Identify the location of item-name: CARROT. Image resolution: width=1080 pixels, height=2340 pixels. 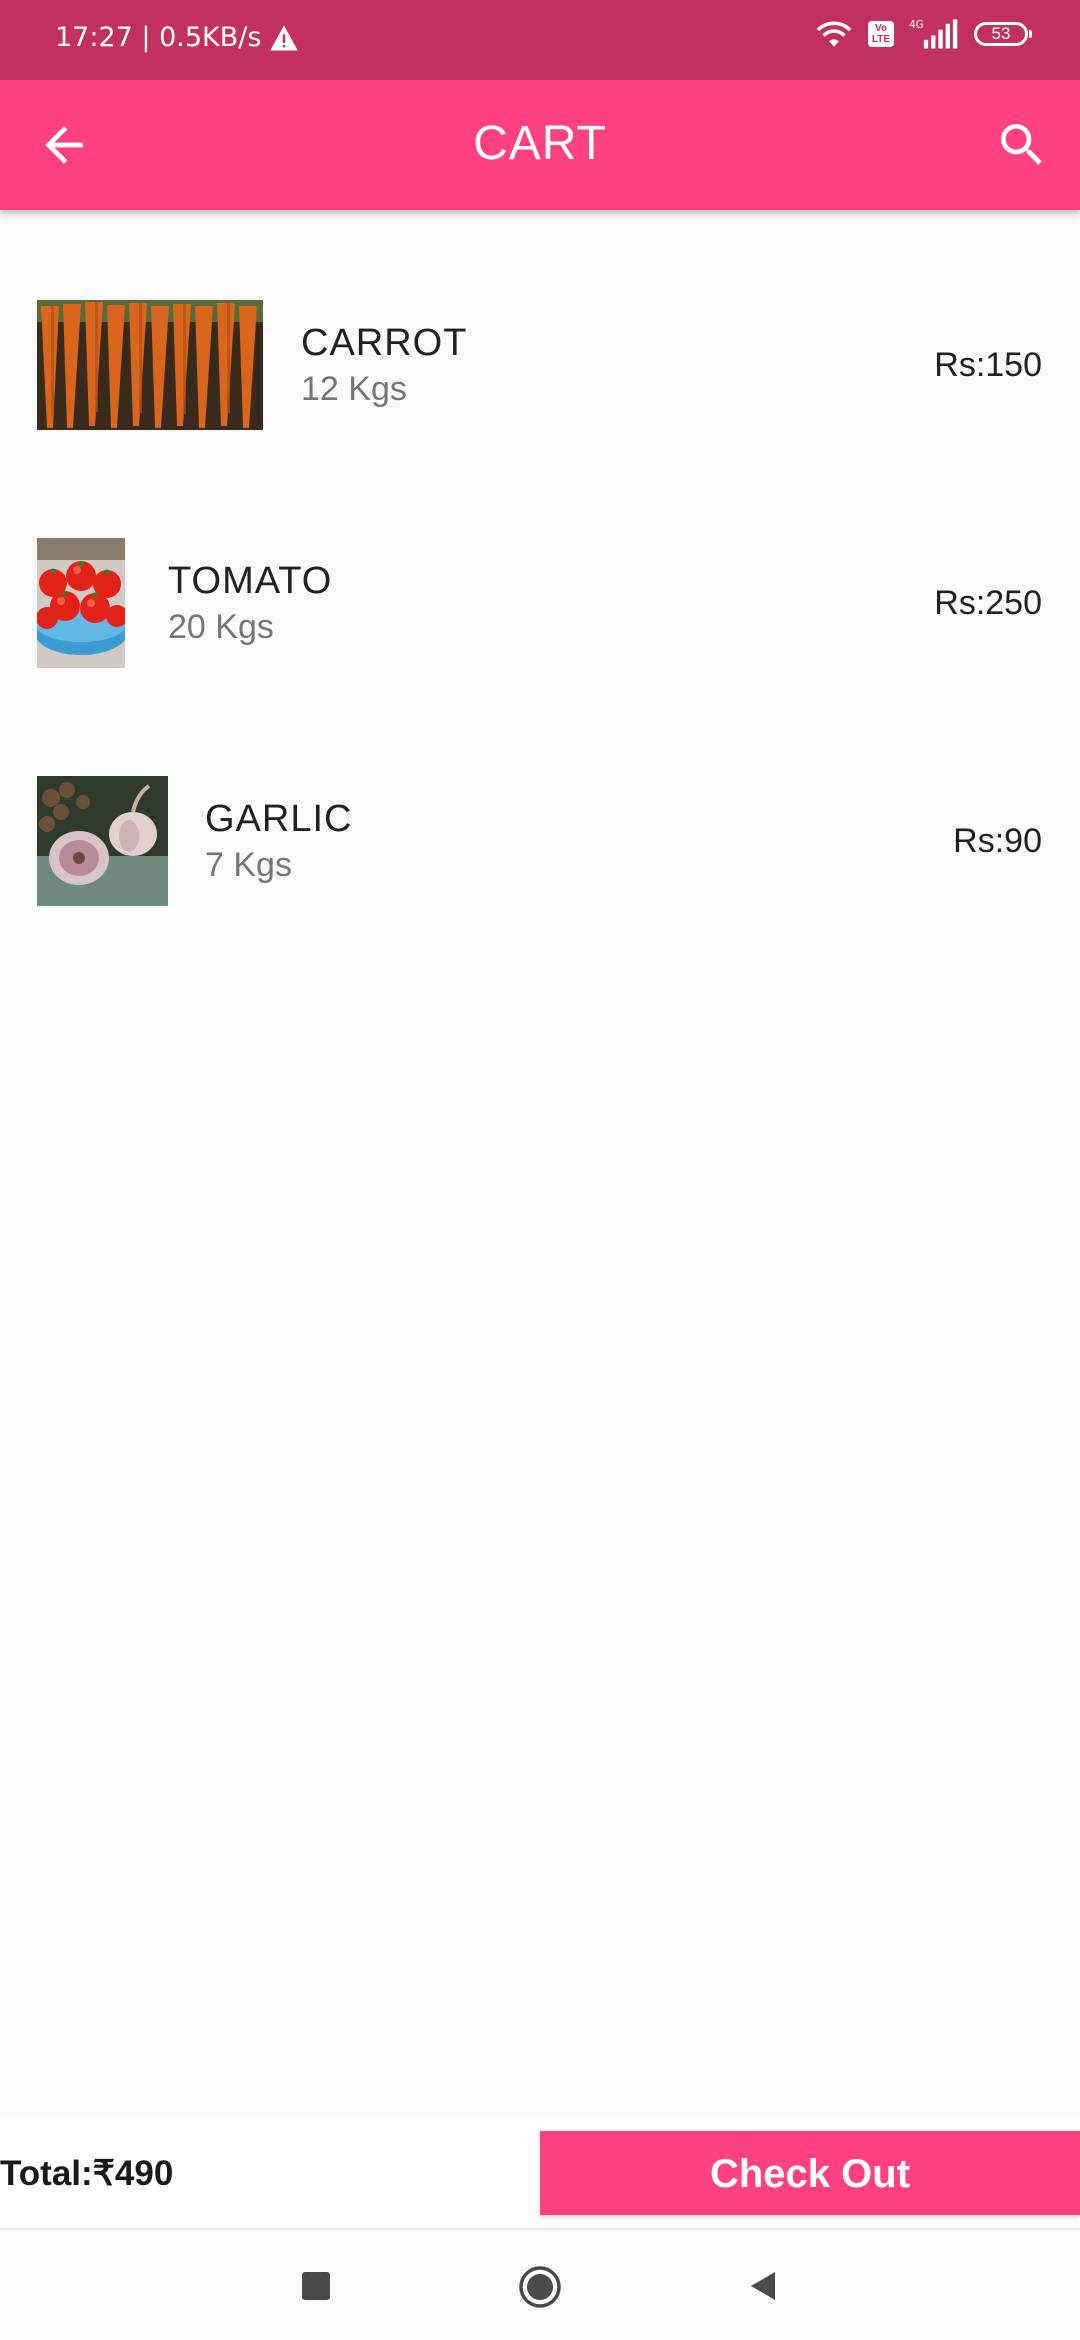
(384, 343).